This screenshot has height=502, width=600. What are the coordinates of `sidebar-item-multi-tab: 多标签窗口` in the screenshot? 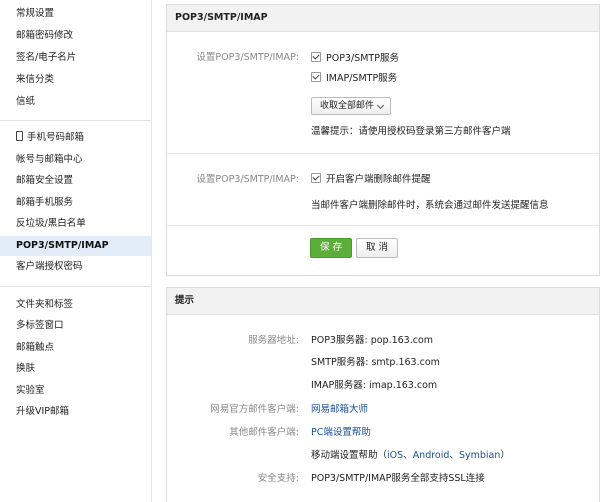 It's located at (81, 326).